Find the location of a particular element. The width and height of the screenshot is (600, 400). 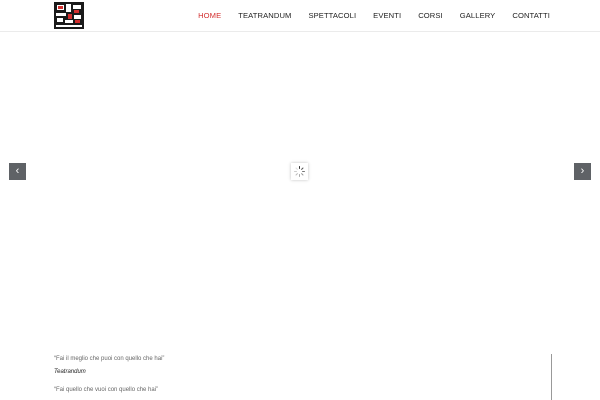

quote-text: “Fai quello che vuoi con quello che hai” is located at coordinates (106, 390).